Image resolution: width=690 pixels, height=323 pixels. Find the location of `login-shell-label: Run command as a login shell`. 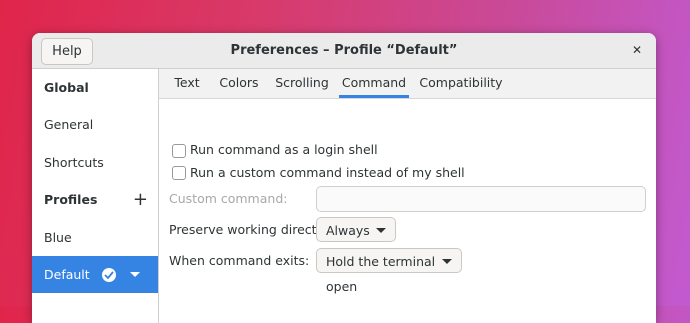

login-shell-label: Run command as a login shell is located at coordinates (284, 150).